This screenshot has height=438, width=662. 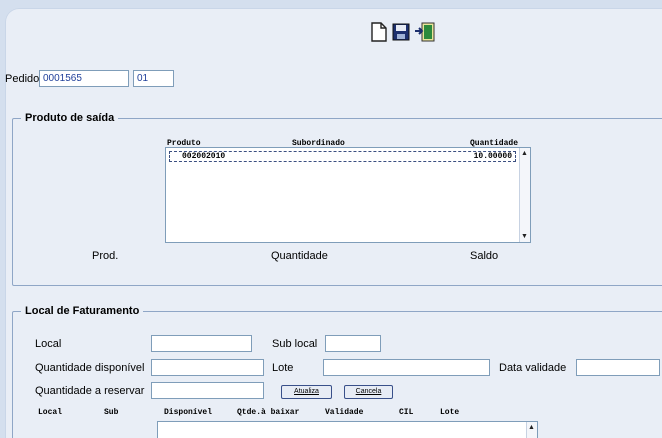 I want to click on produto-list: 002002010 10.00000 ▲ ▼, so click(x=348, y=195).